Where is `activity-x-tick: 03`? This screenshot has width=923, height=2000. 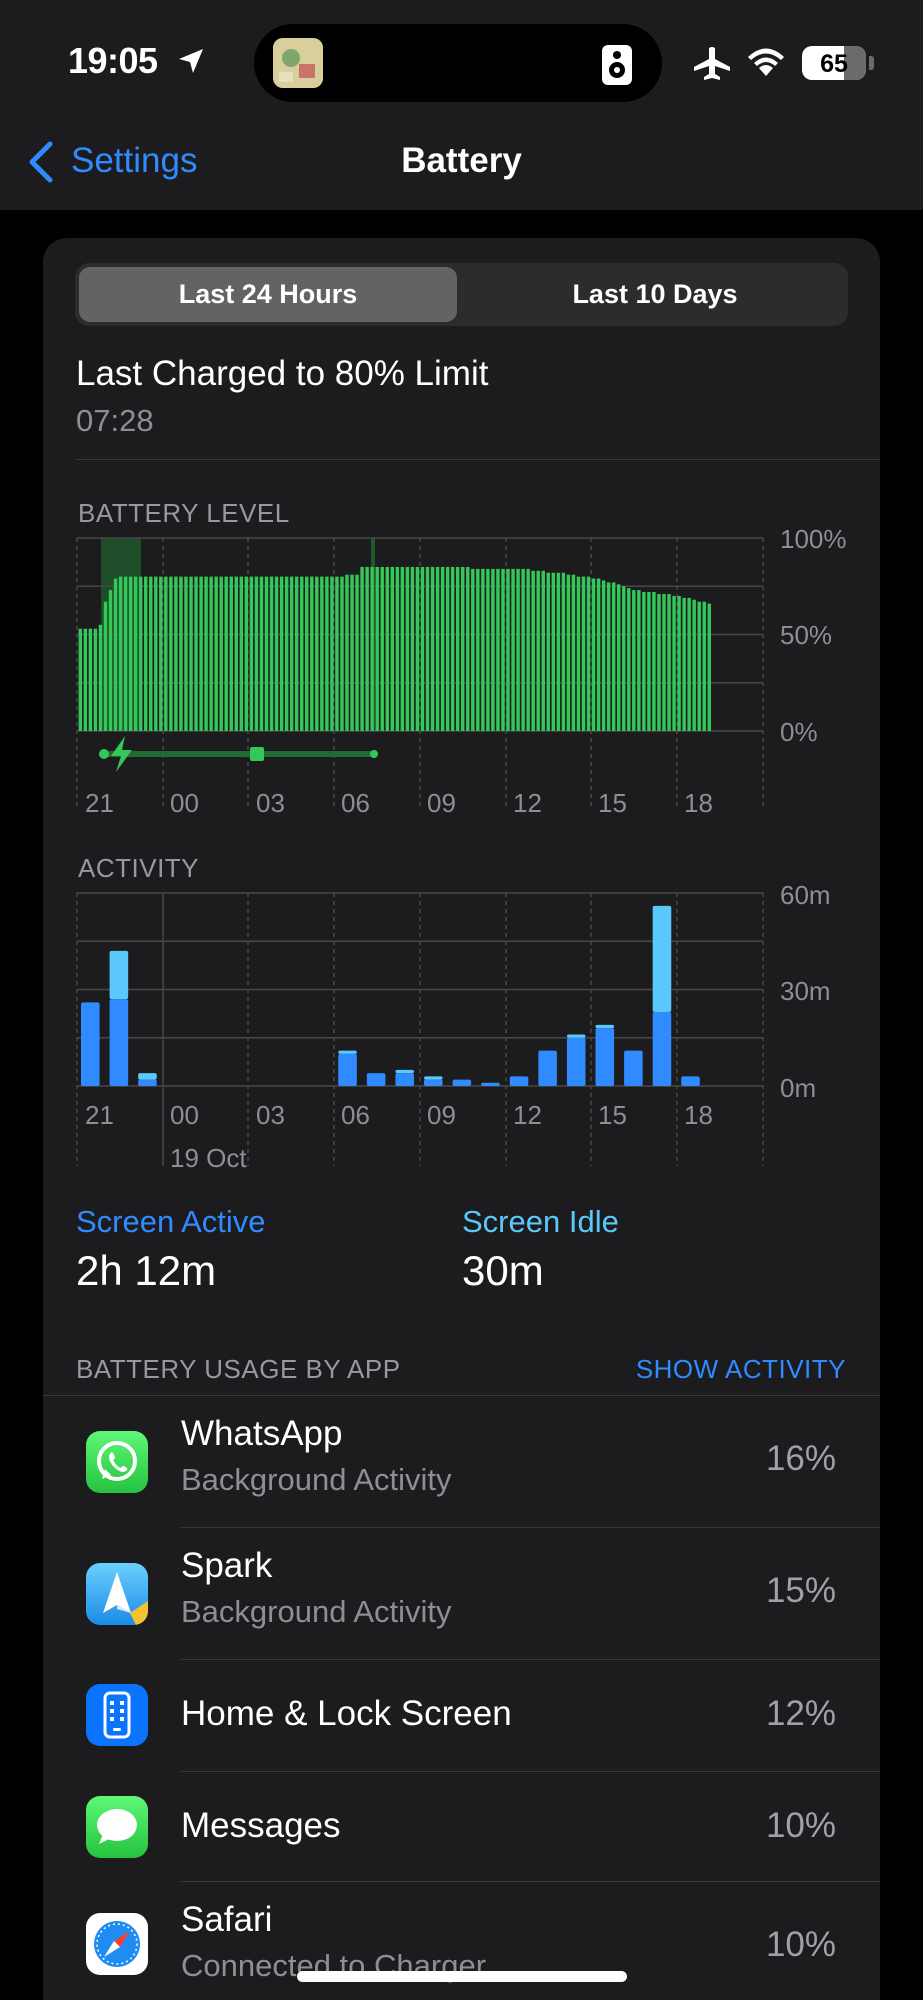
activity-x-tick: 03 is located at coordinates (270, 1115).